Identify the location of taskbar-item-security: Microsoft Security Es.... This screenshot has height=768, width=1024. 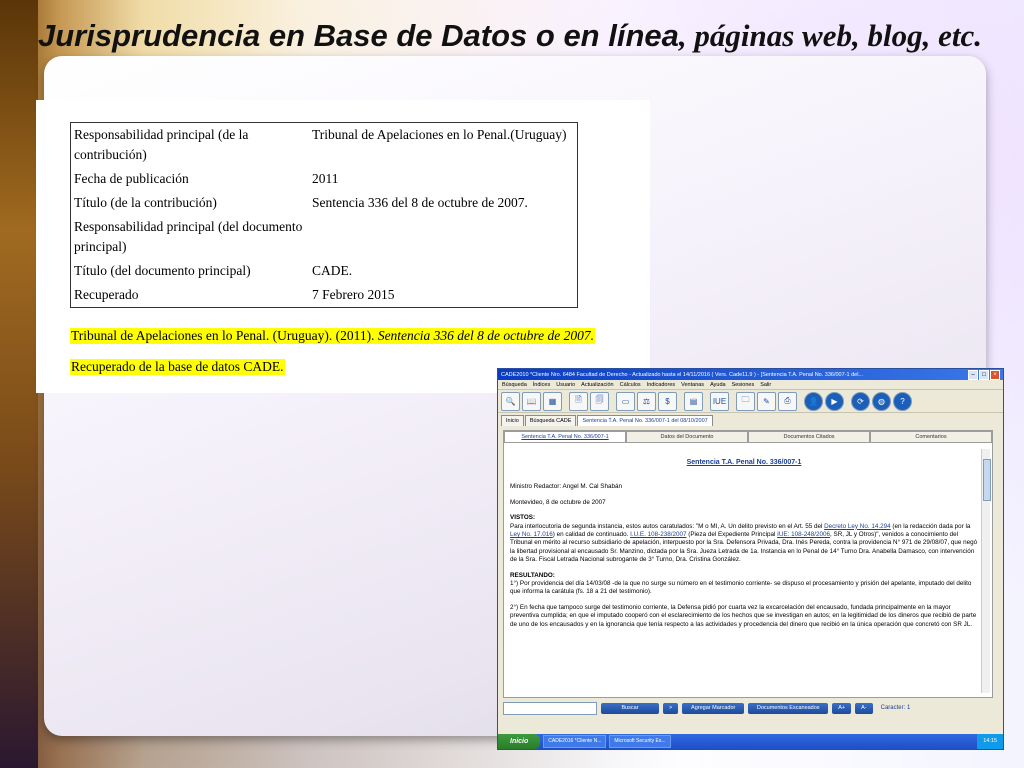
(640, 741).